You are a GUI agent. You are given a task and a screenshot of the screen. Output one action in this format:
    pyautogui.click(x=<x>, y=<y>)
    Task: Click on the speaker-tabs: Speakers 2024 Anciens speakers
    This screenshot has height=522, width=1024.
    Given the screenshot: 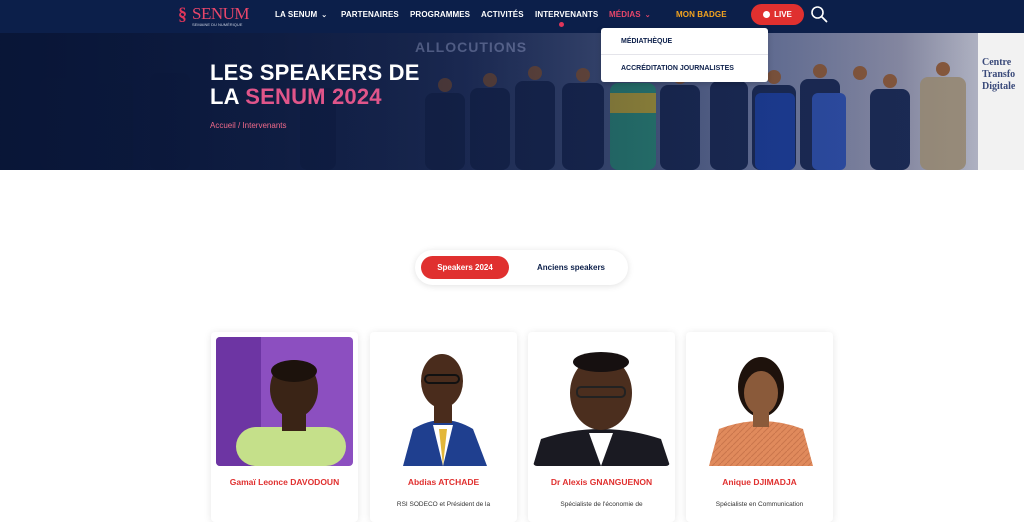 What is the action you would take?
    pyautogui.click(x=521, y=267)
    